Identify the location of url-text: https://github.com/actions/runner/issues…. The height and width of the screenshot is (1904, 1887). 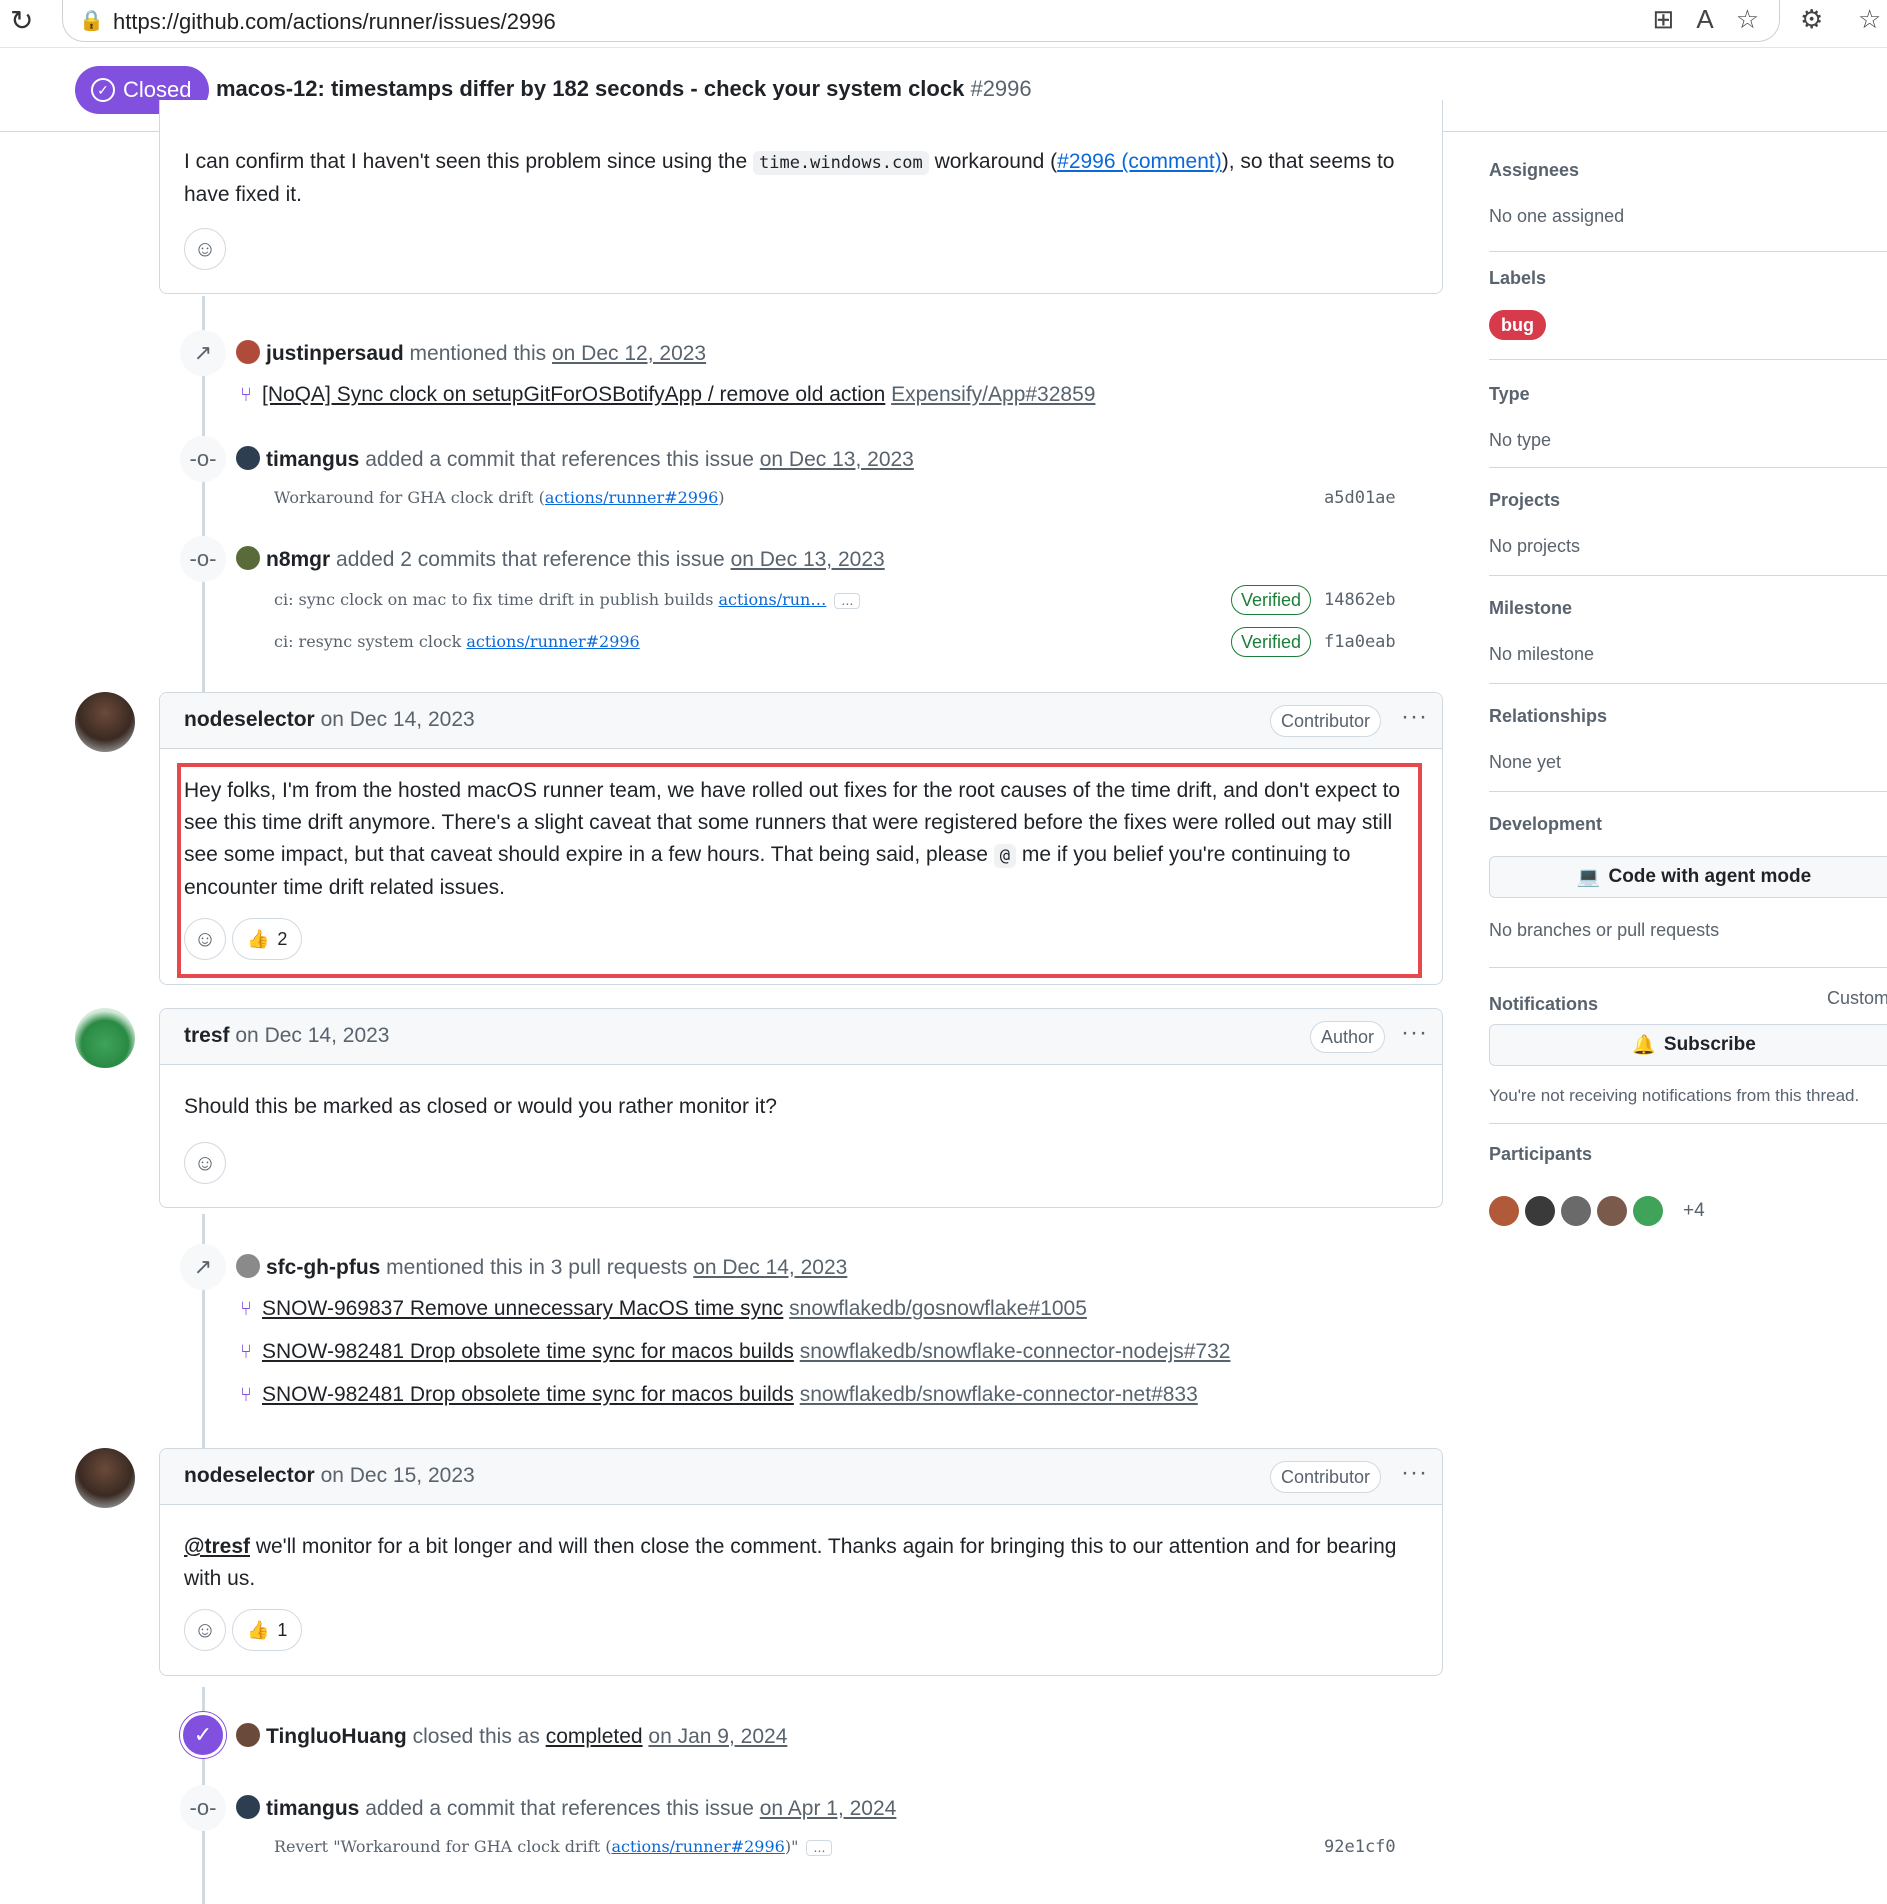
(334, 22).